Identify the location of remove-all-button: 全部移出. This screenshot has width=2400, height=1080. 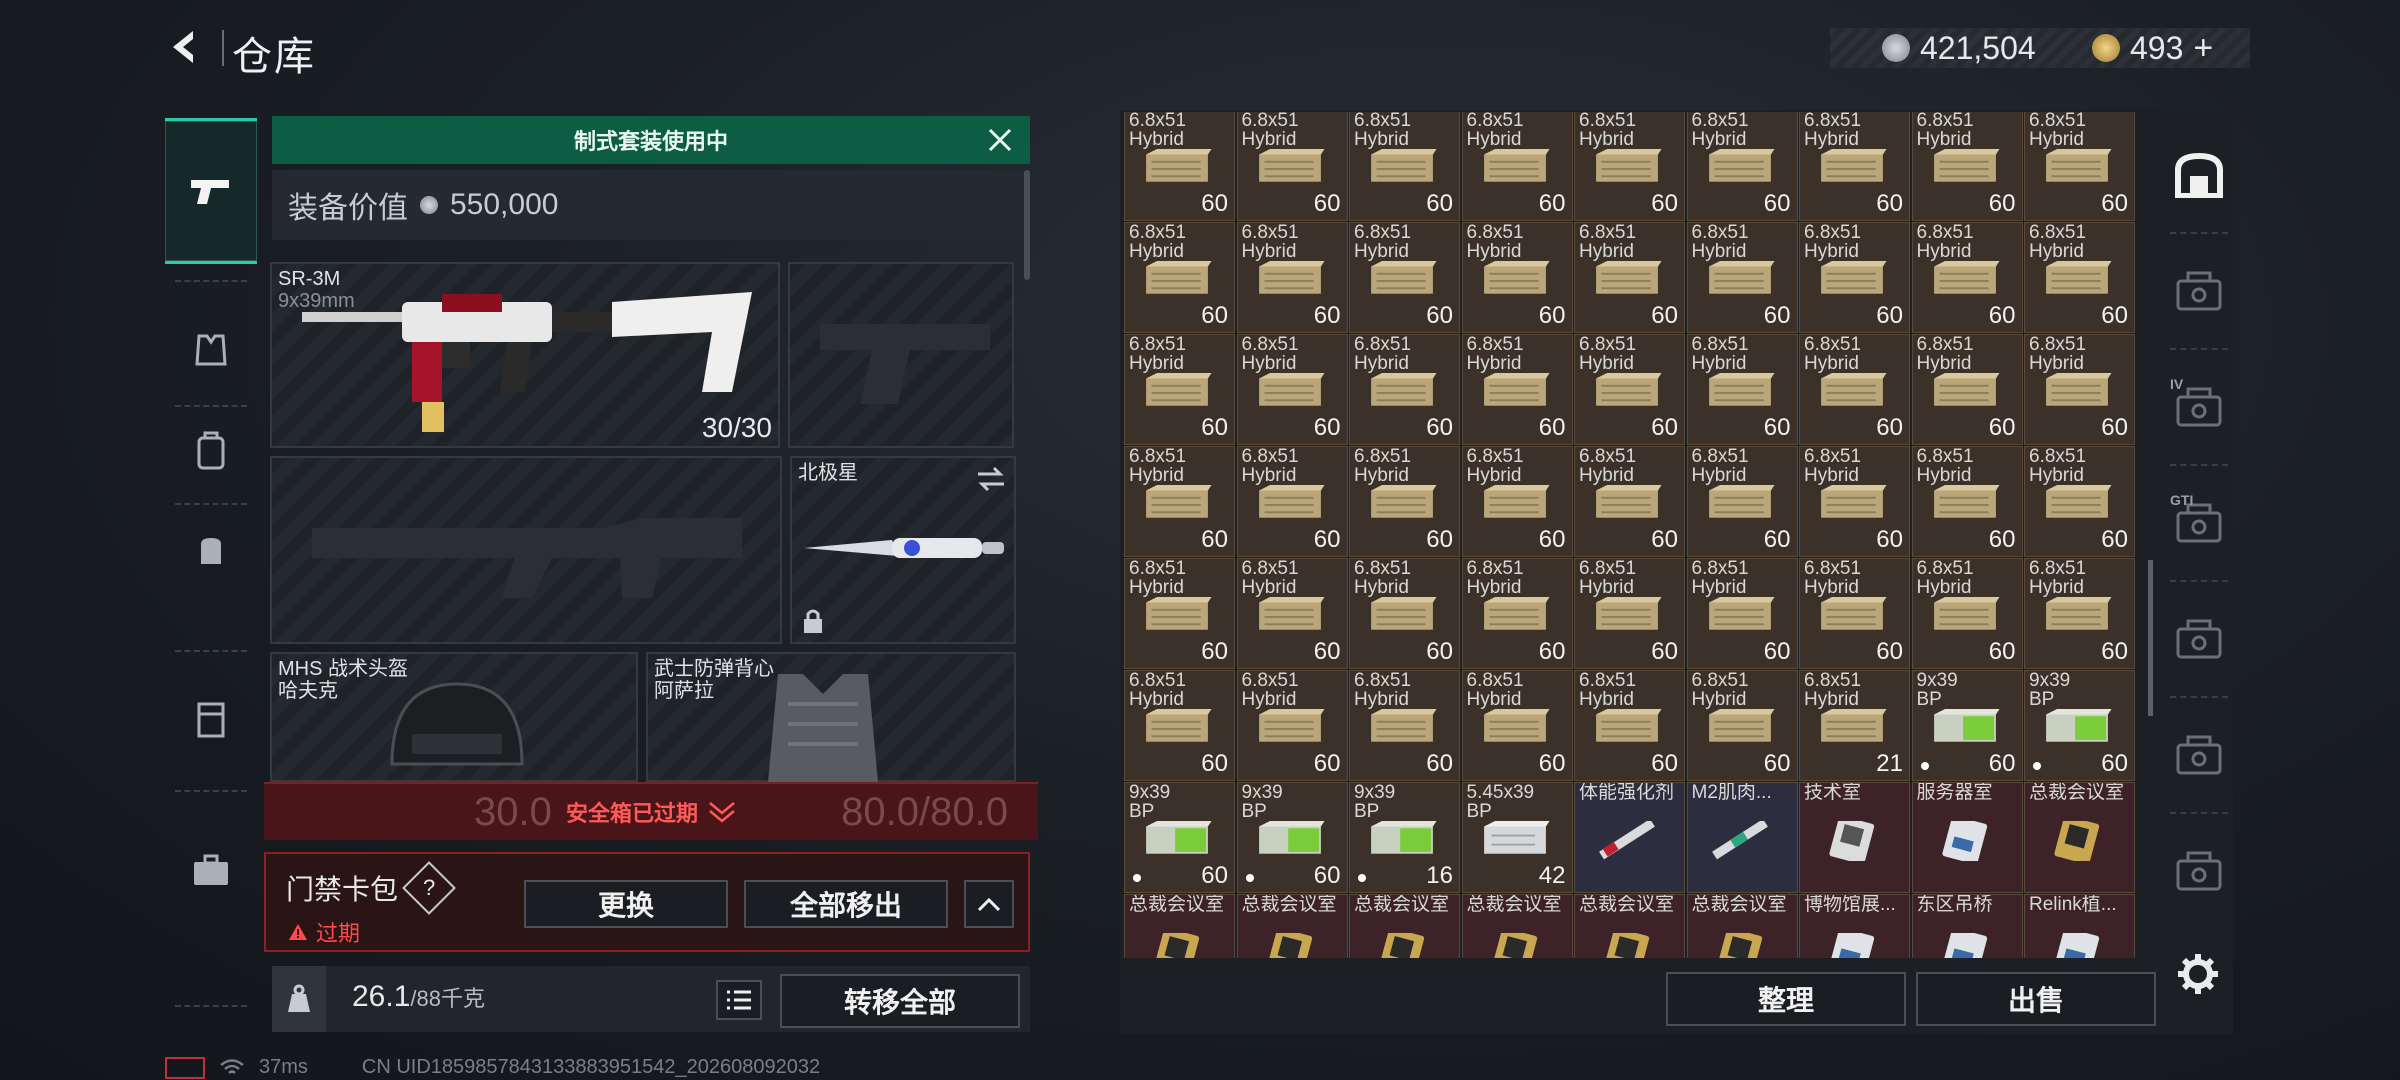
(846, 904).